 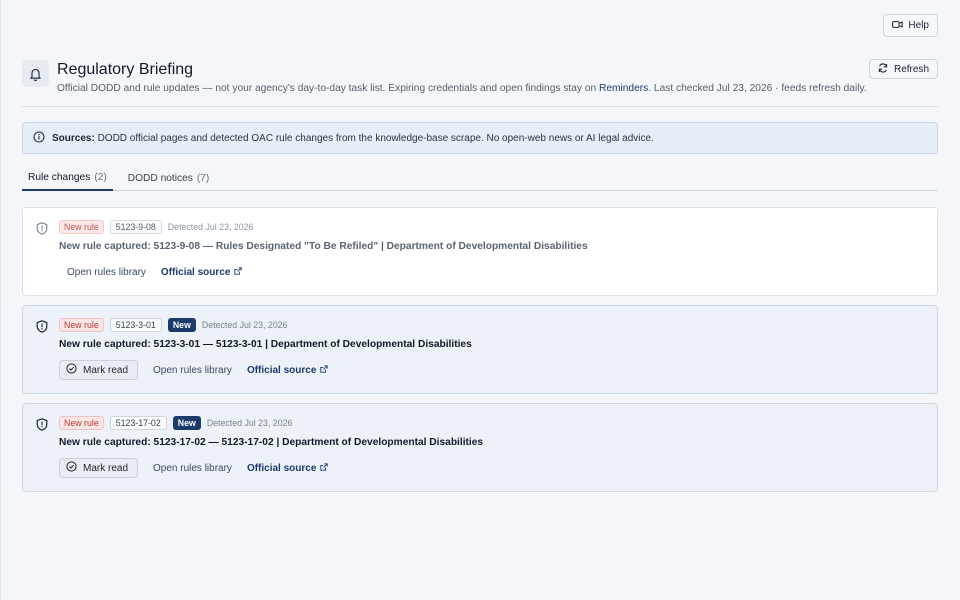 What do you see at coordinates (480, 106) in the screenshot?
I see `header-divider` at bounding box center [480, 106].